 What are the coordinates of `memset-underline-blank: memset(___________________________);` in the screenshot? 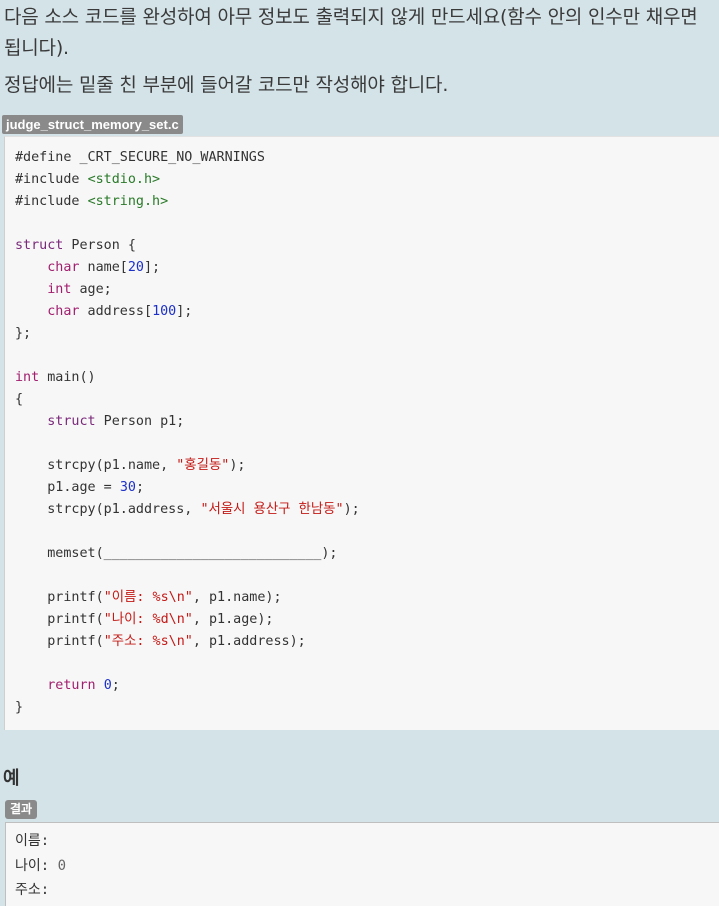 It's located at (192, 553).